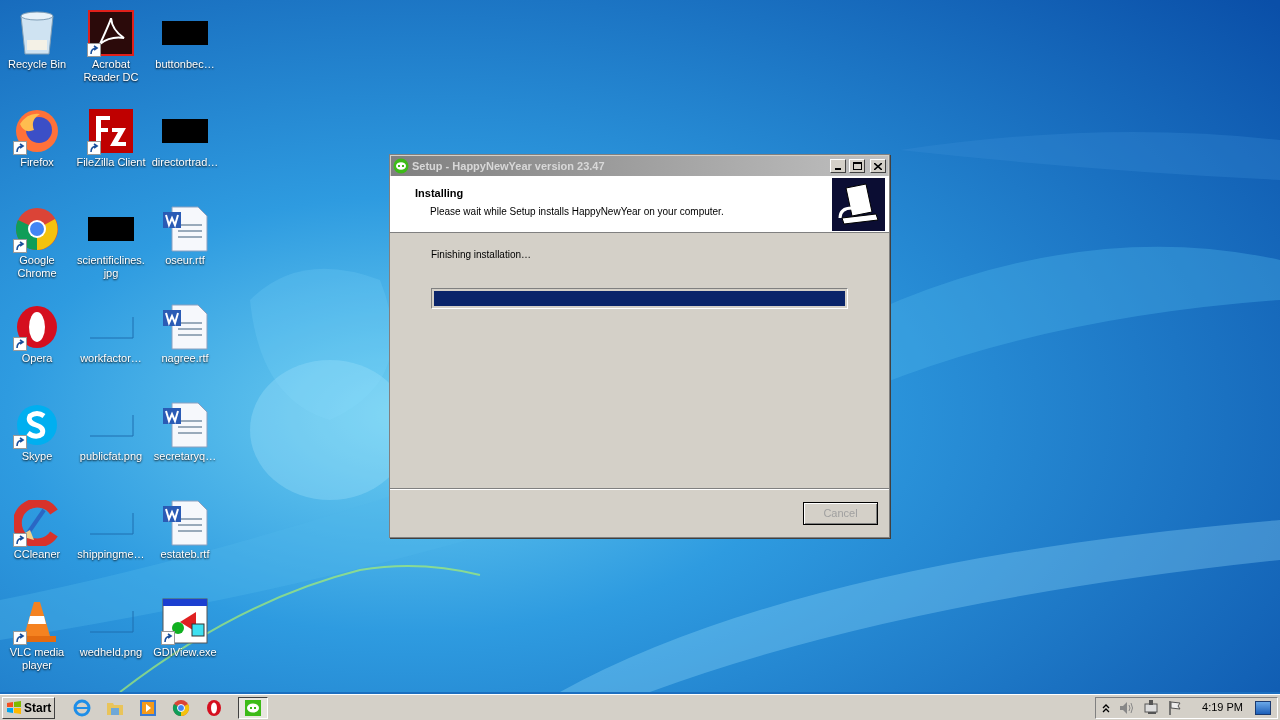 Image resolution: width=1280 pixels, height=720 pixels. I want to click on app-window-icon, so click(185, 621).